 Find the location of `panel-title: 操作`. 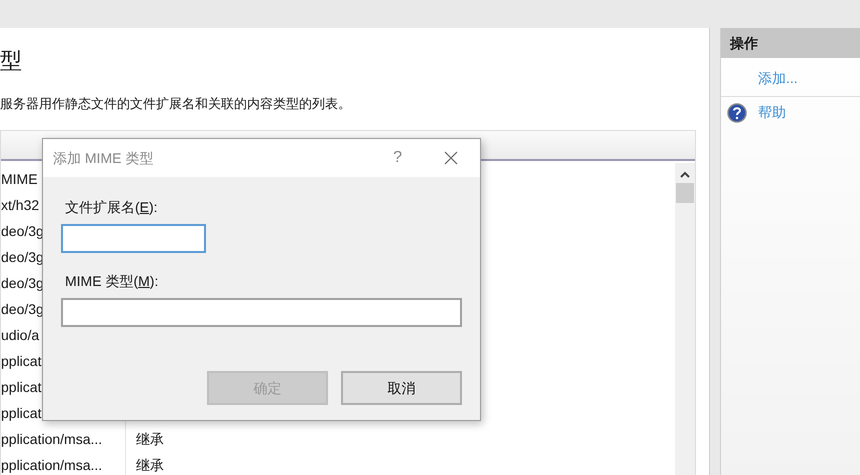

panel-title: 操作 is located at coordinates (790, 43).